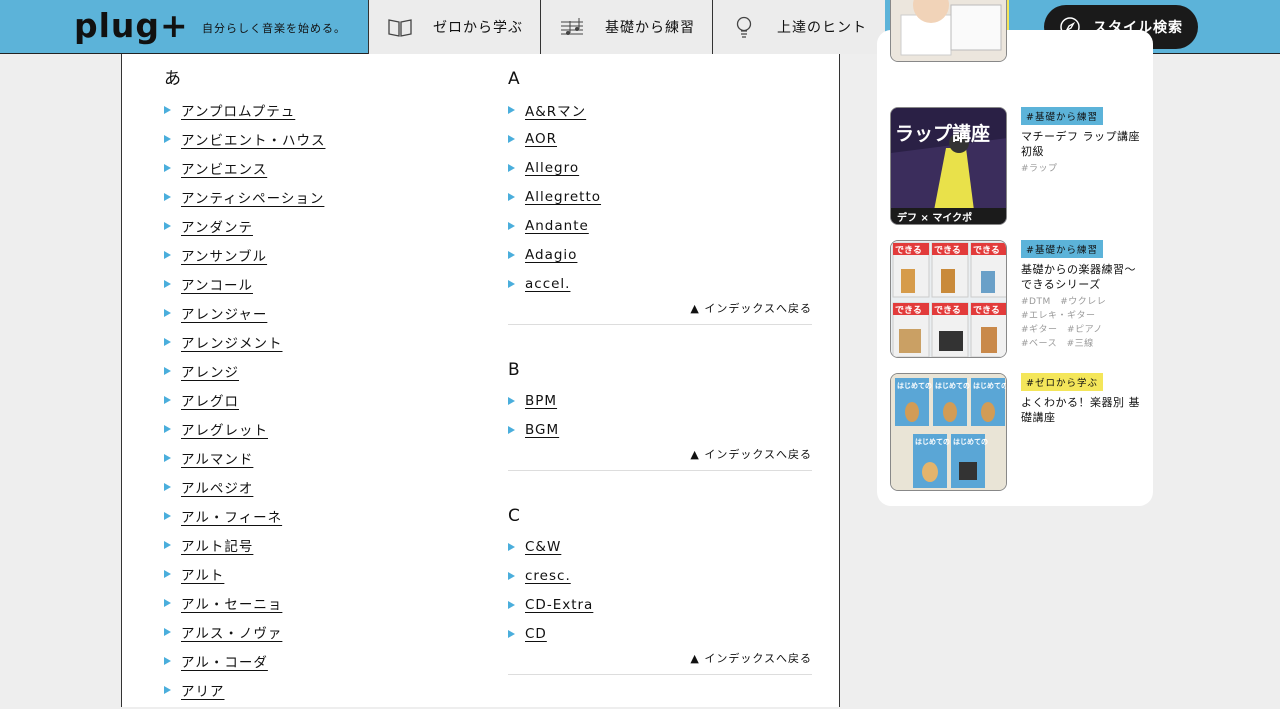 The image size is (1280, 709). What do you see at coordinates (660, 109) in the screenshot?
I see `glossary-term: A&Rマン` at bounding box center [660, 109].